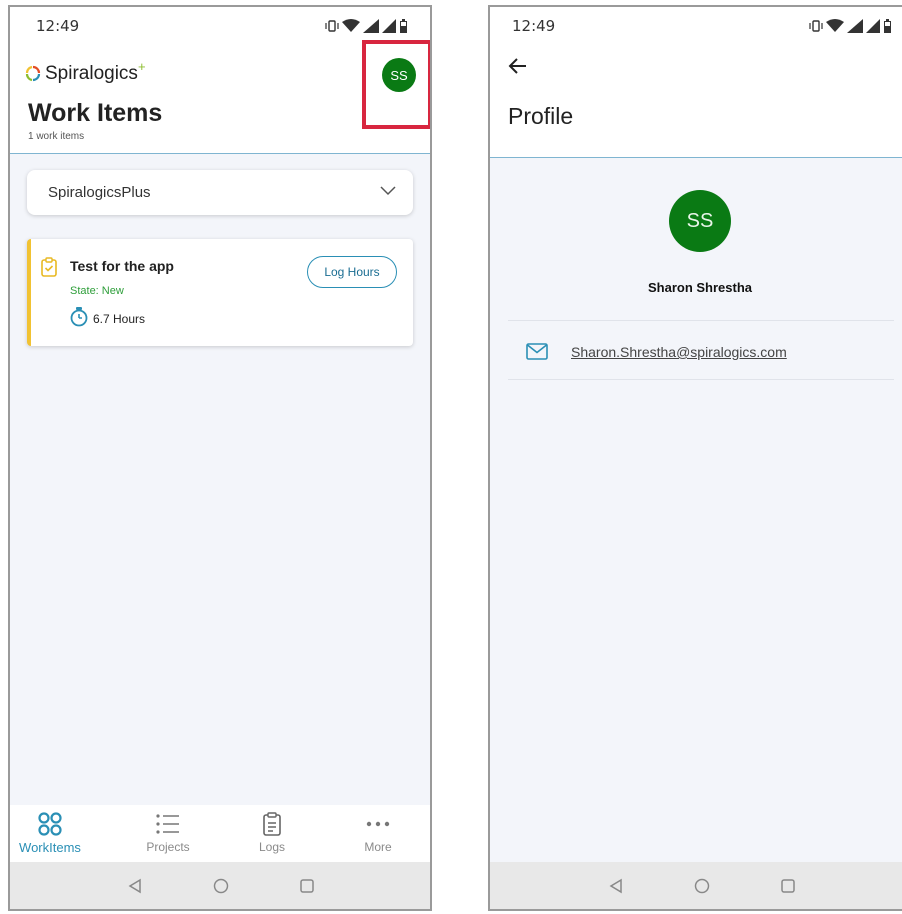 The image size is (902, 914). Describe the element at coordinates (99, 192) in the screenshot. I see `project-dropdown-value: SpiralogicsPlus` at that location.